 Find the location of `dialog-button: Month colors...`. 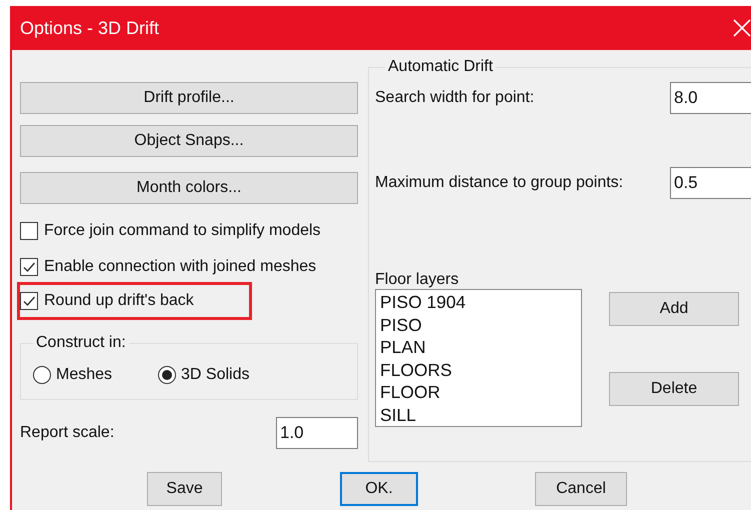

dialog-button: Month colors... is located at coordinates (189, 188).